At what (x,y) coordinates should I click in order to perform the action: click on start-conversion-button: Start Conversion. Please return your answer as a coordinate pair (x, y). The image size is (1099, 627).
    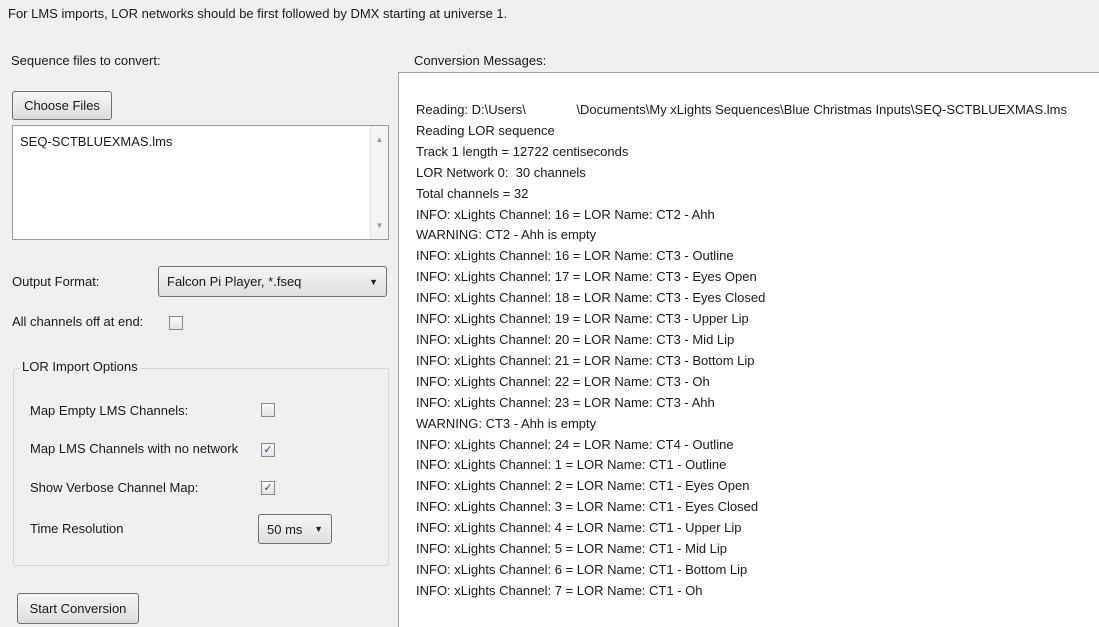
    Looking at the image, I should click on (78, 608).